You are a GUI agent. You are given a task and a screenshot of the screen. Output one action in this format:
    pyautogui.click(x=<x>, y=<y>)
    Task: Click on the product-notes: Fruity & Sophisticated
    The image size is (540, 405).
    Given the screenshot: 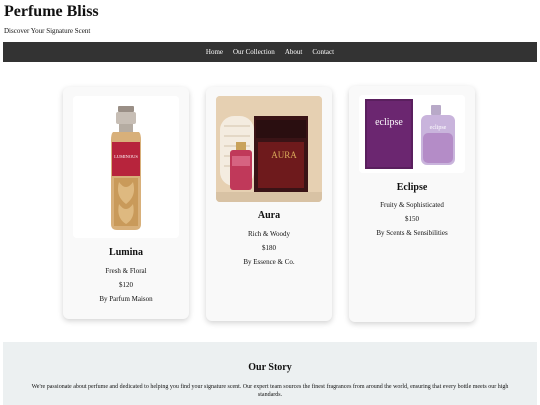 What is the action you would take?
    pyautogui.click(x=412, y=205)
    